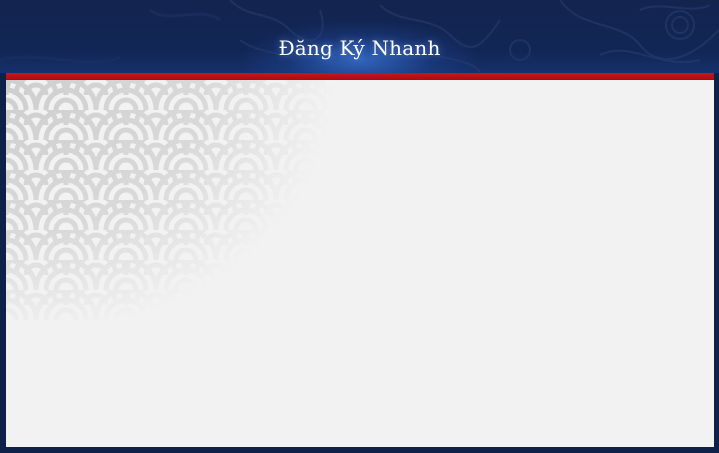 The width and height of the screenshot is (719, 453). Describe the element at coordinates (360, 76) in the screenshot. I see `header-accent-bar` at that location.